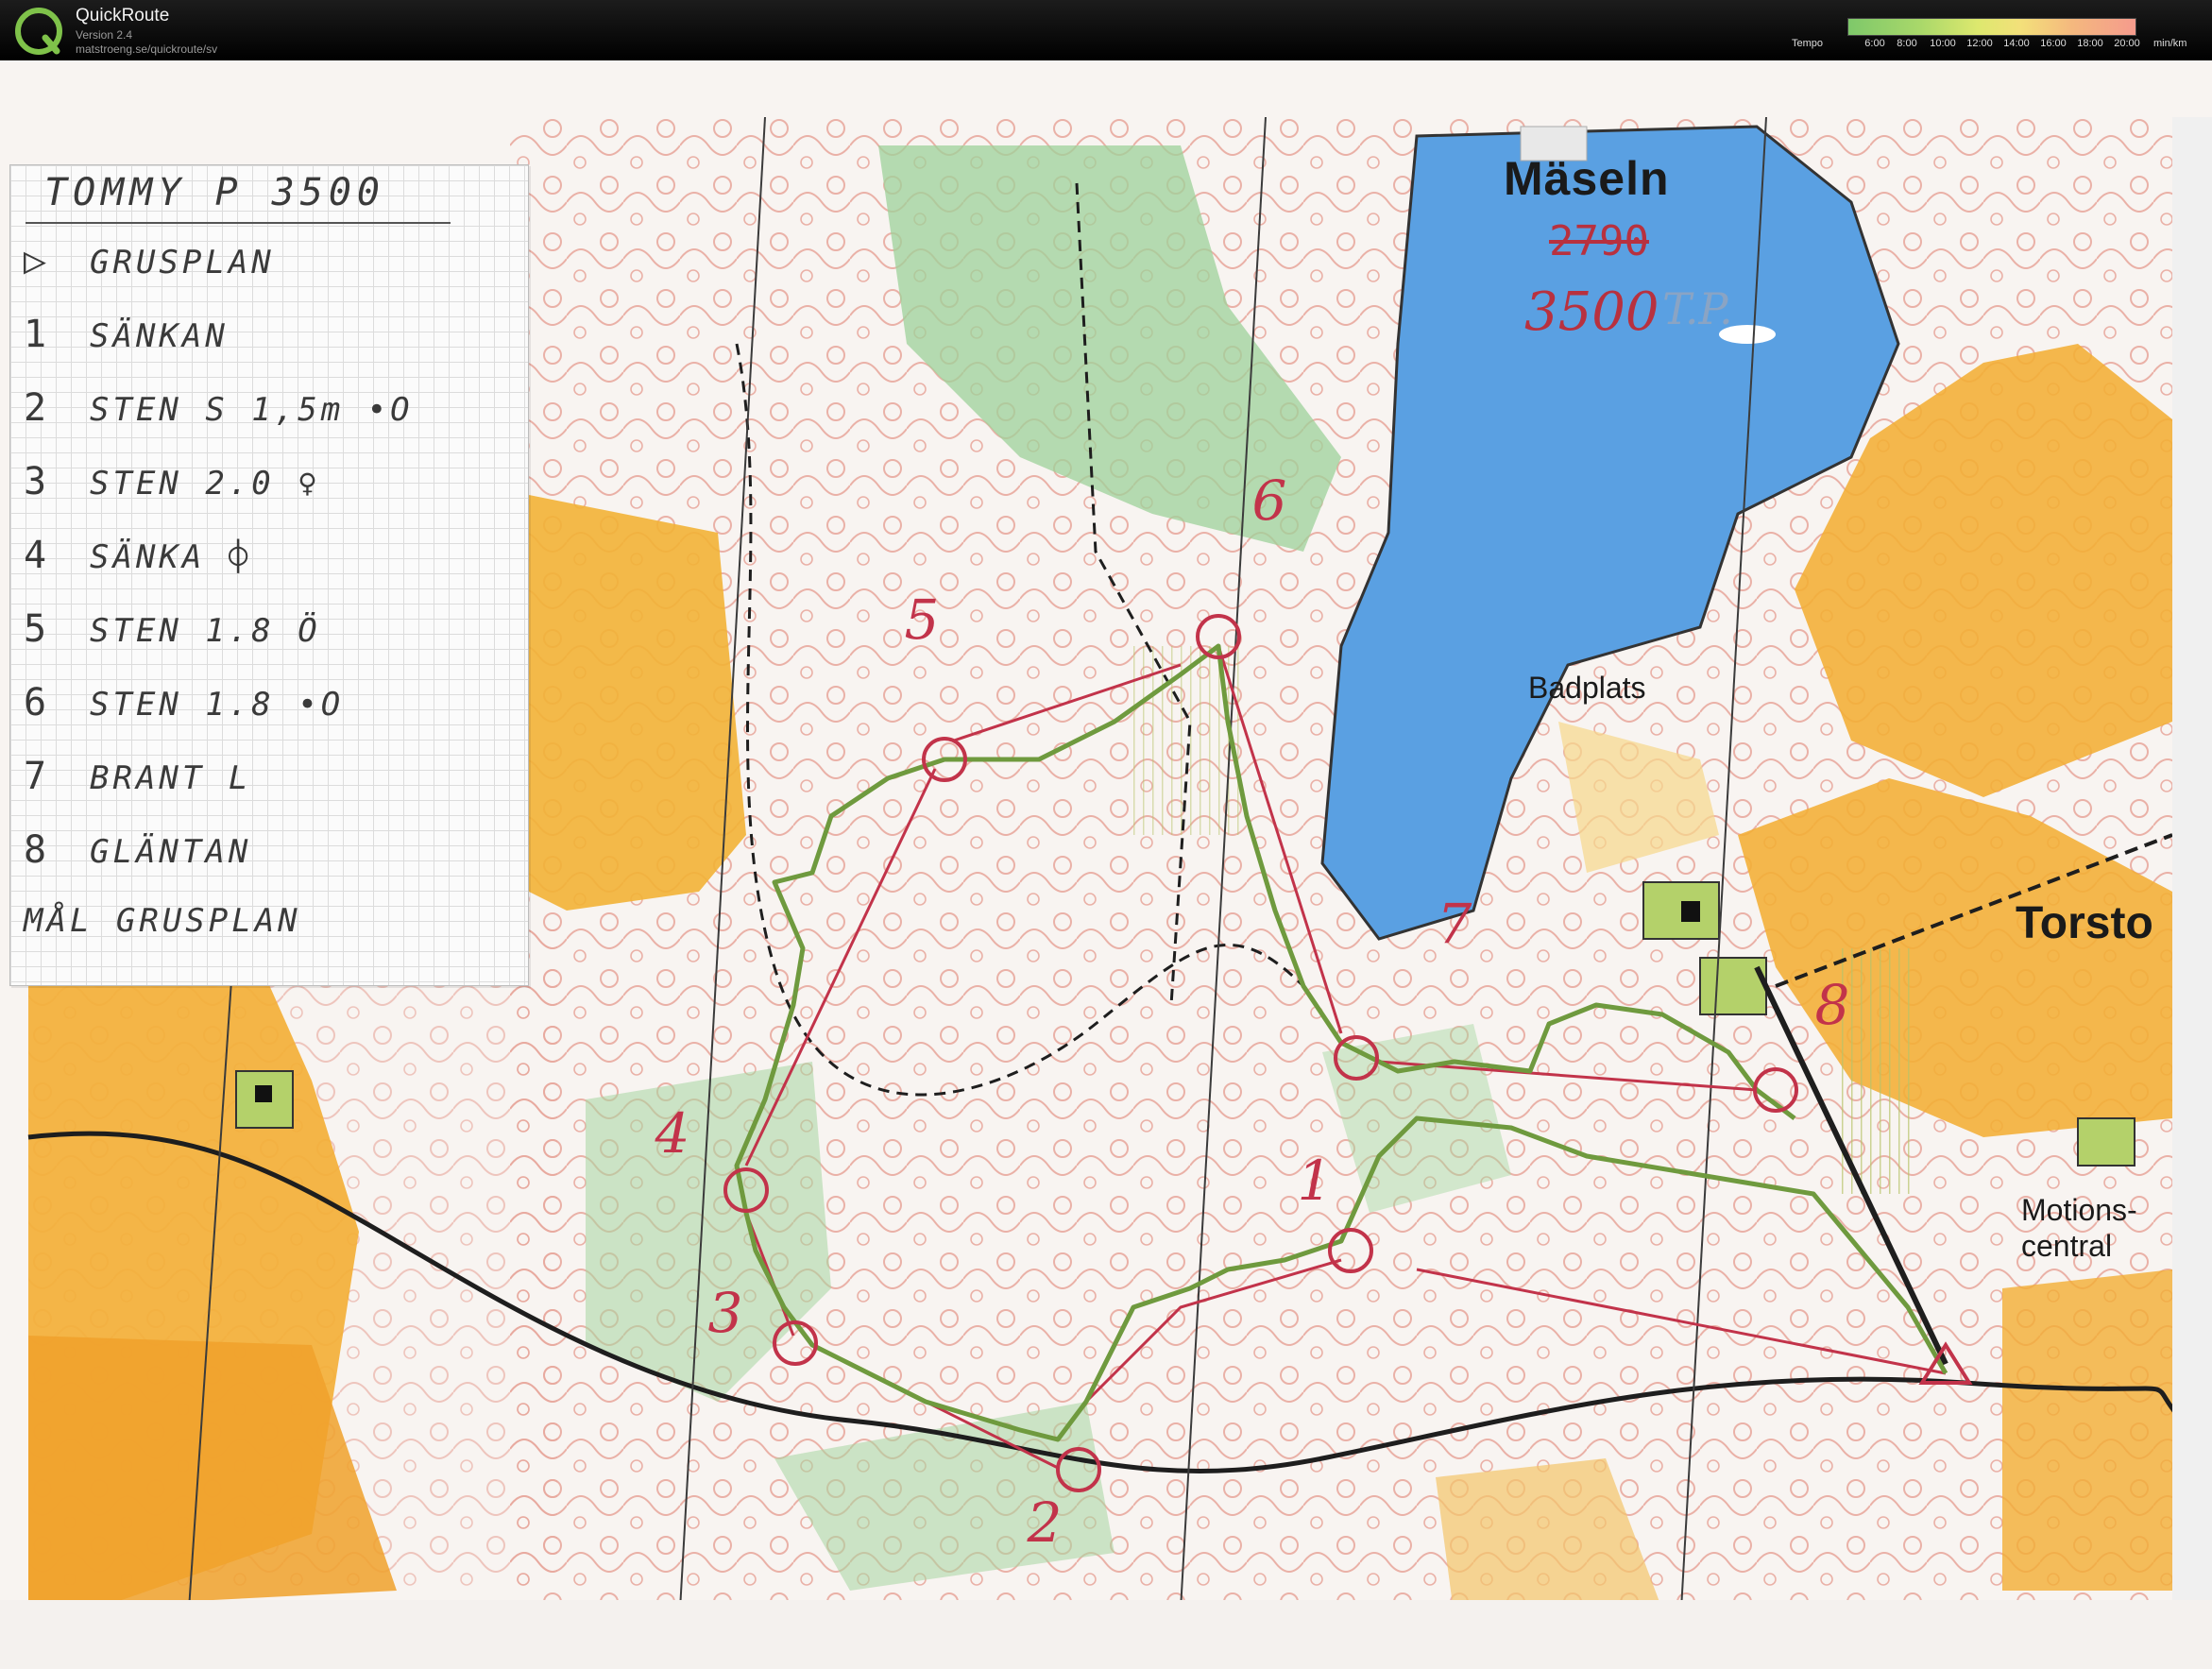 This screenshot has width=2212, height=1669. Describe the element at coordinates (162, 921) in the screenshot. I see `card-row-desc: MÅL GRUSPLAN` at that location.